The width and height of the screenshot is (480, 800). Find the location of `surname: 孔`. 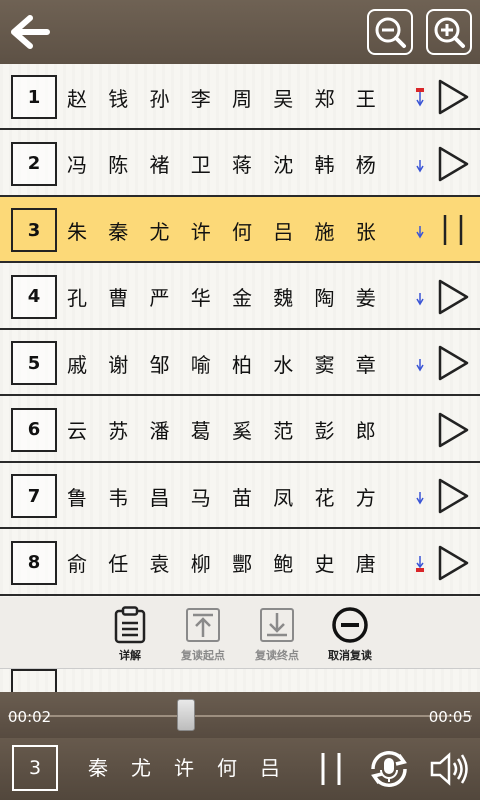

surname: 孔 is located at coordinates (87, 296).